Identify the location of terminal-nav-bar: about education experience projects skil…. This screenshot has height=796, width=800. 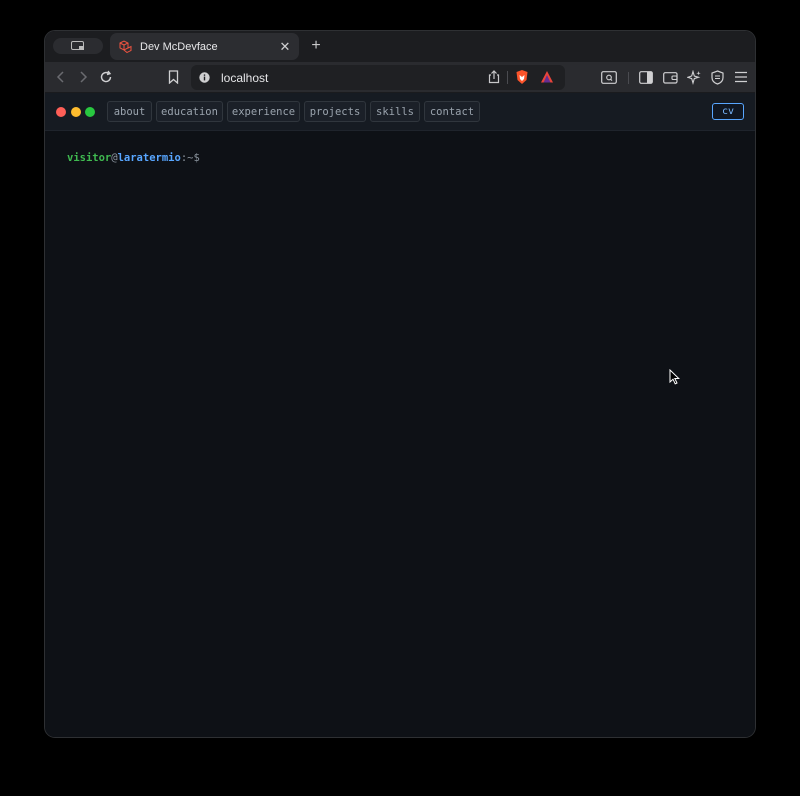
(400, 112).